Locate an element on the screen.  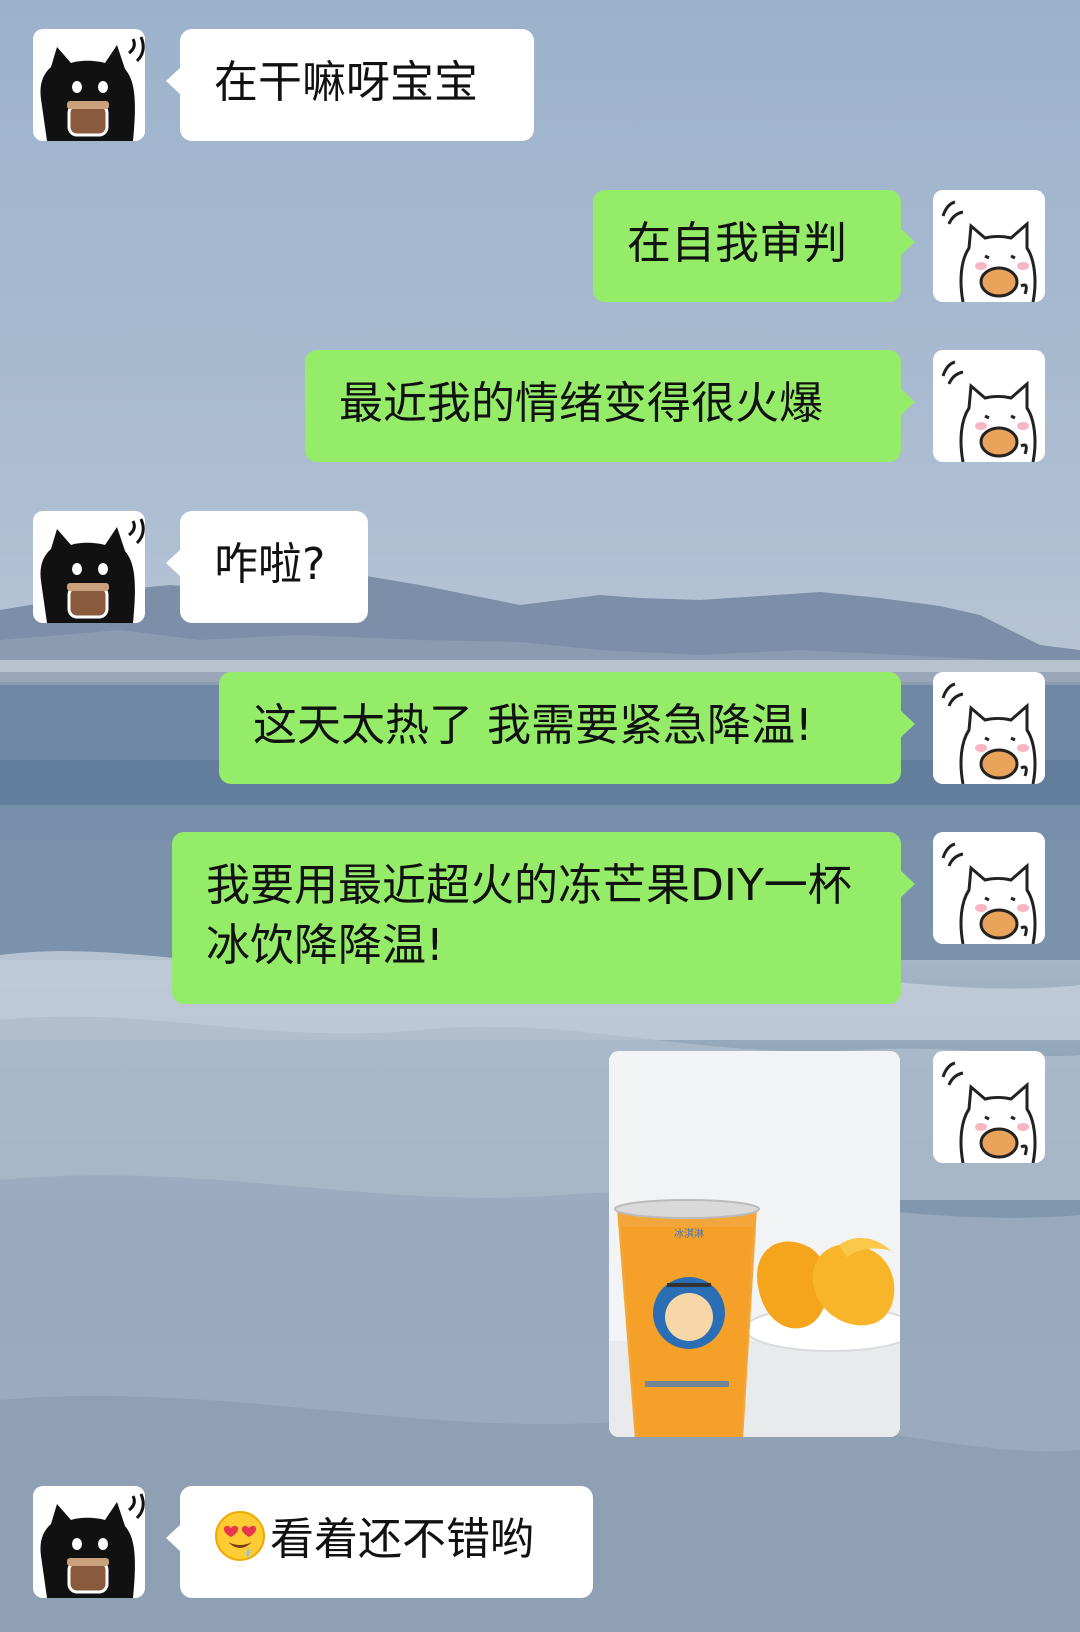
message-text: 在干嘛呀宝宝 is located at coordinates (346, 82).